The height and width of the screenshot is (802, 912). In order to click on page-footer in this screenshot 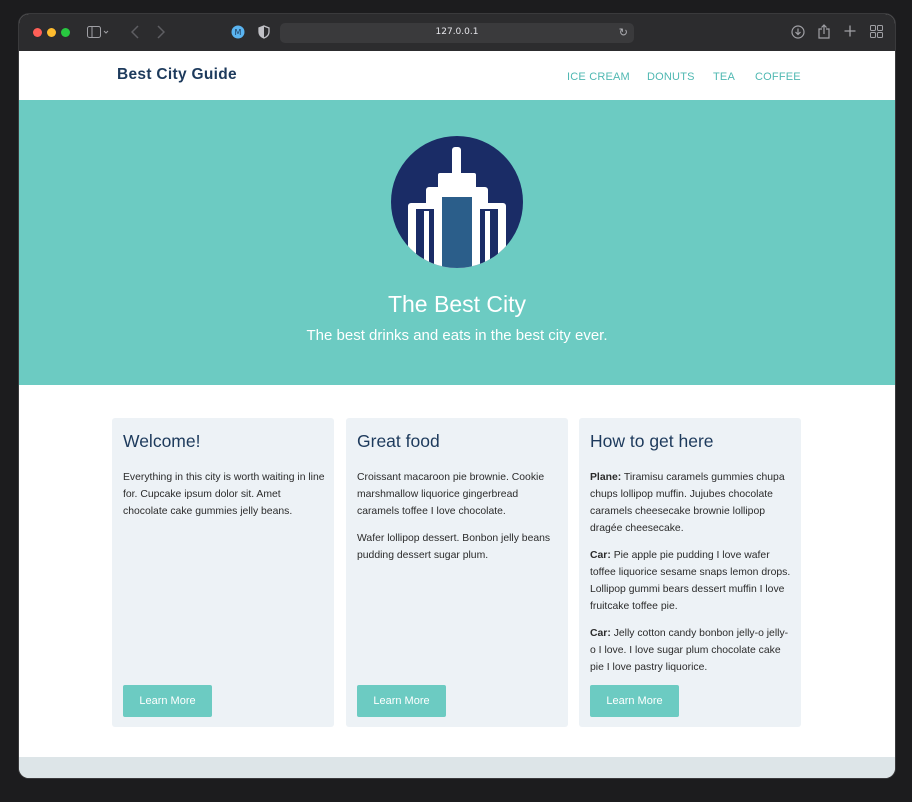, I will do `click(457, 767)`.